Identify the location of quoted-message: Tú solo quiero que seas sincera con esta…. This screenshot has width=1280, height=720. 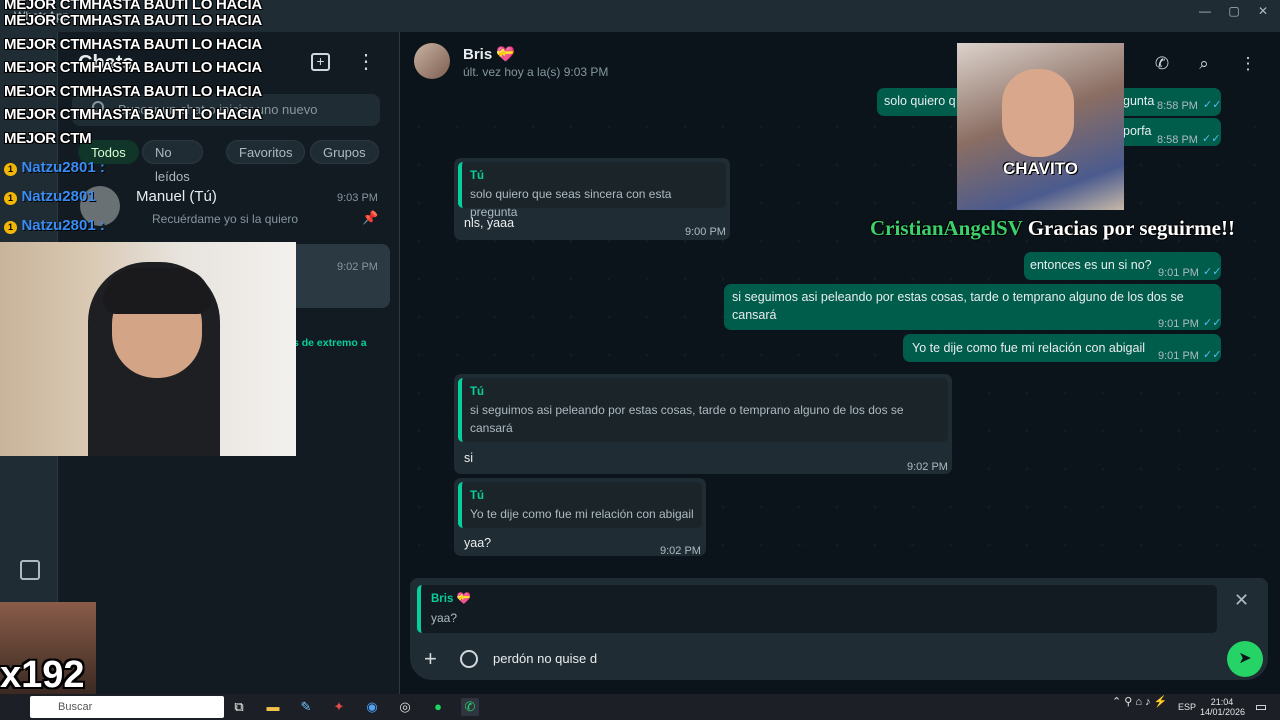
(592, 190).